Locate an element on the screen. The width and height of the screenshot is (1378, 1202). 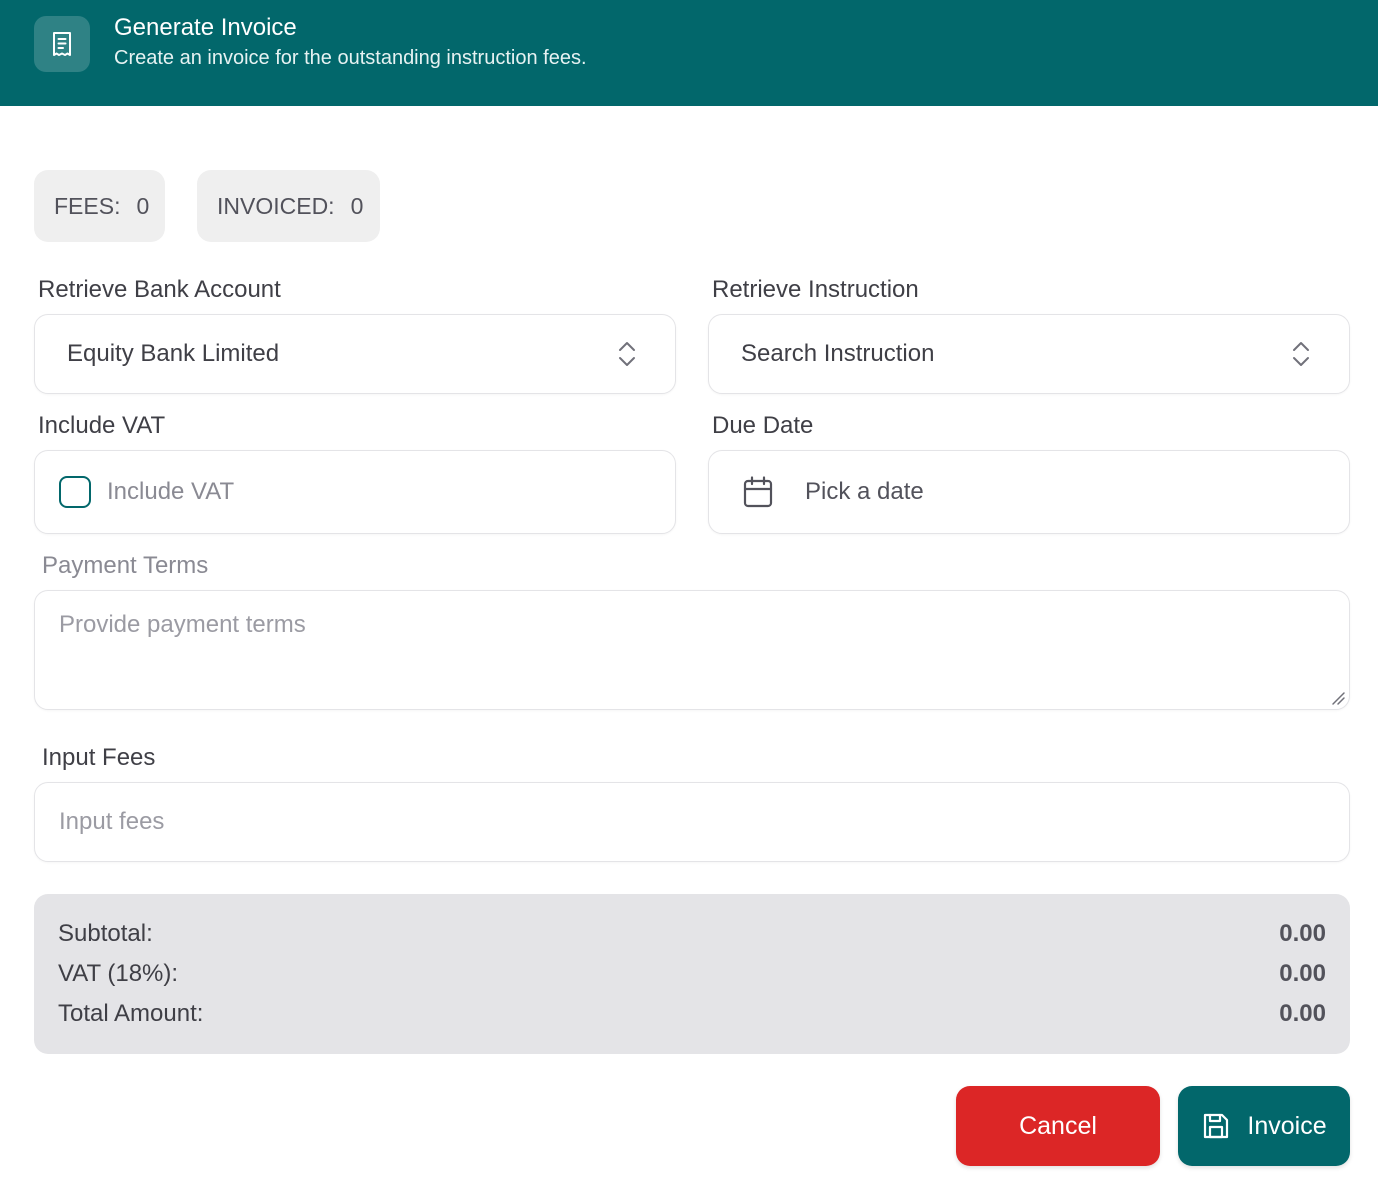
vat-label: Include VAT is located at coordinates (102, 425).